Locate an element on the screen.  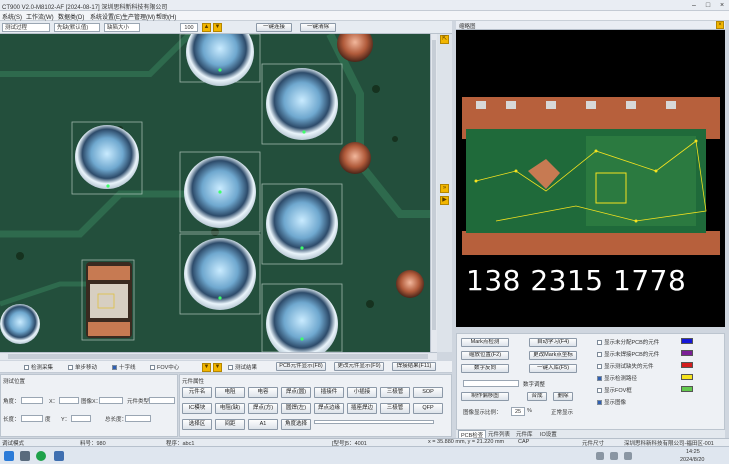
total-length-field is located at coordinates (138, 418).